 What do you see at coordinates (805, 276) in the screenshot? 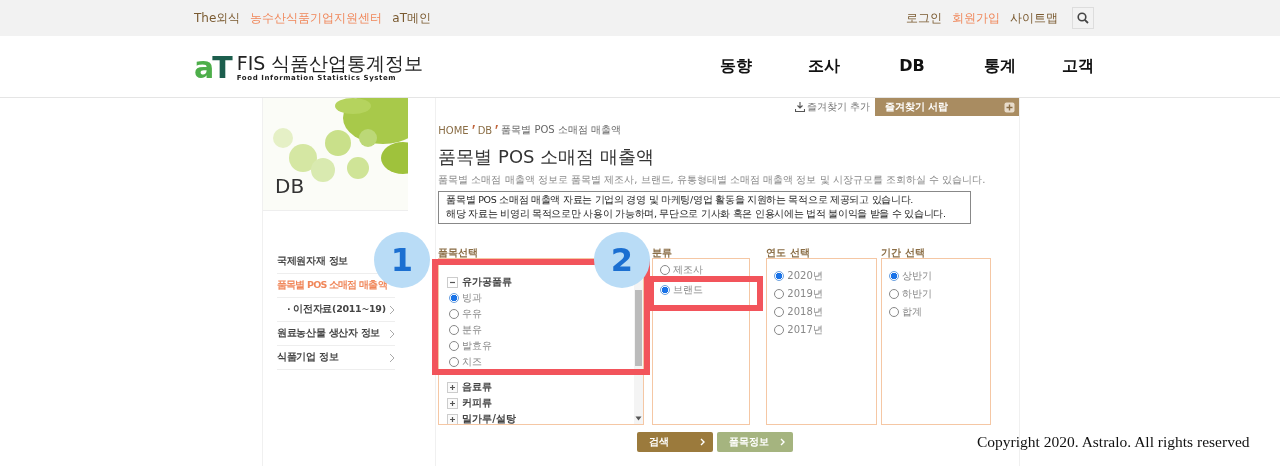
I see `option-label: 2020년` at bounding box center [805, 276].